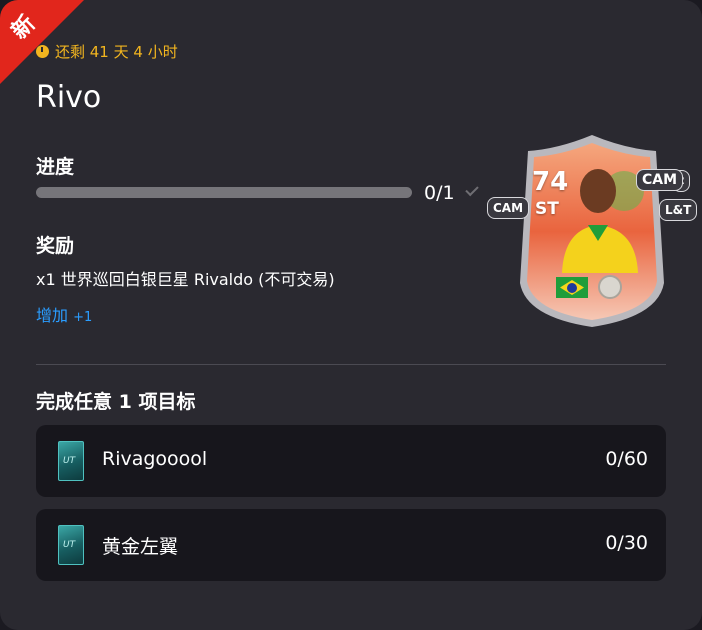 This screenshot has height=630, width=702. What do you see at coordinates (69, 97) in the screenshot?
I see `page-title: Rivo` at bounding box center [69, 97].